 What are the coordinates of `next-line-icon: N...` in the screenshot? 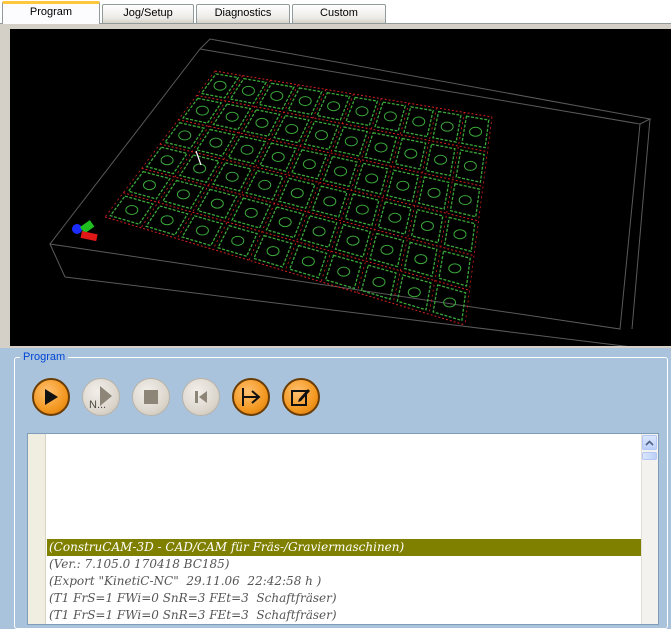 It's located at (100, 398).